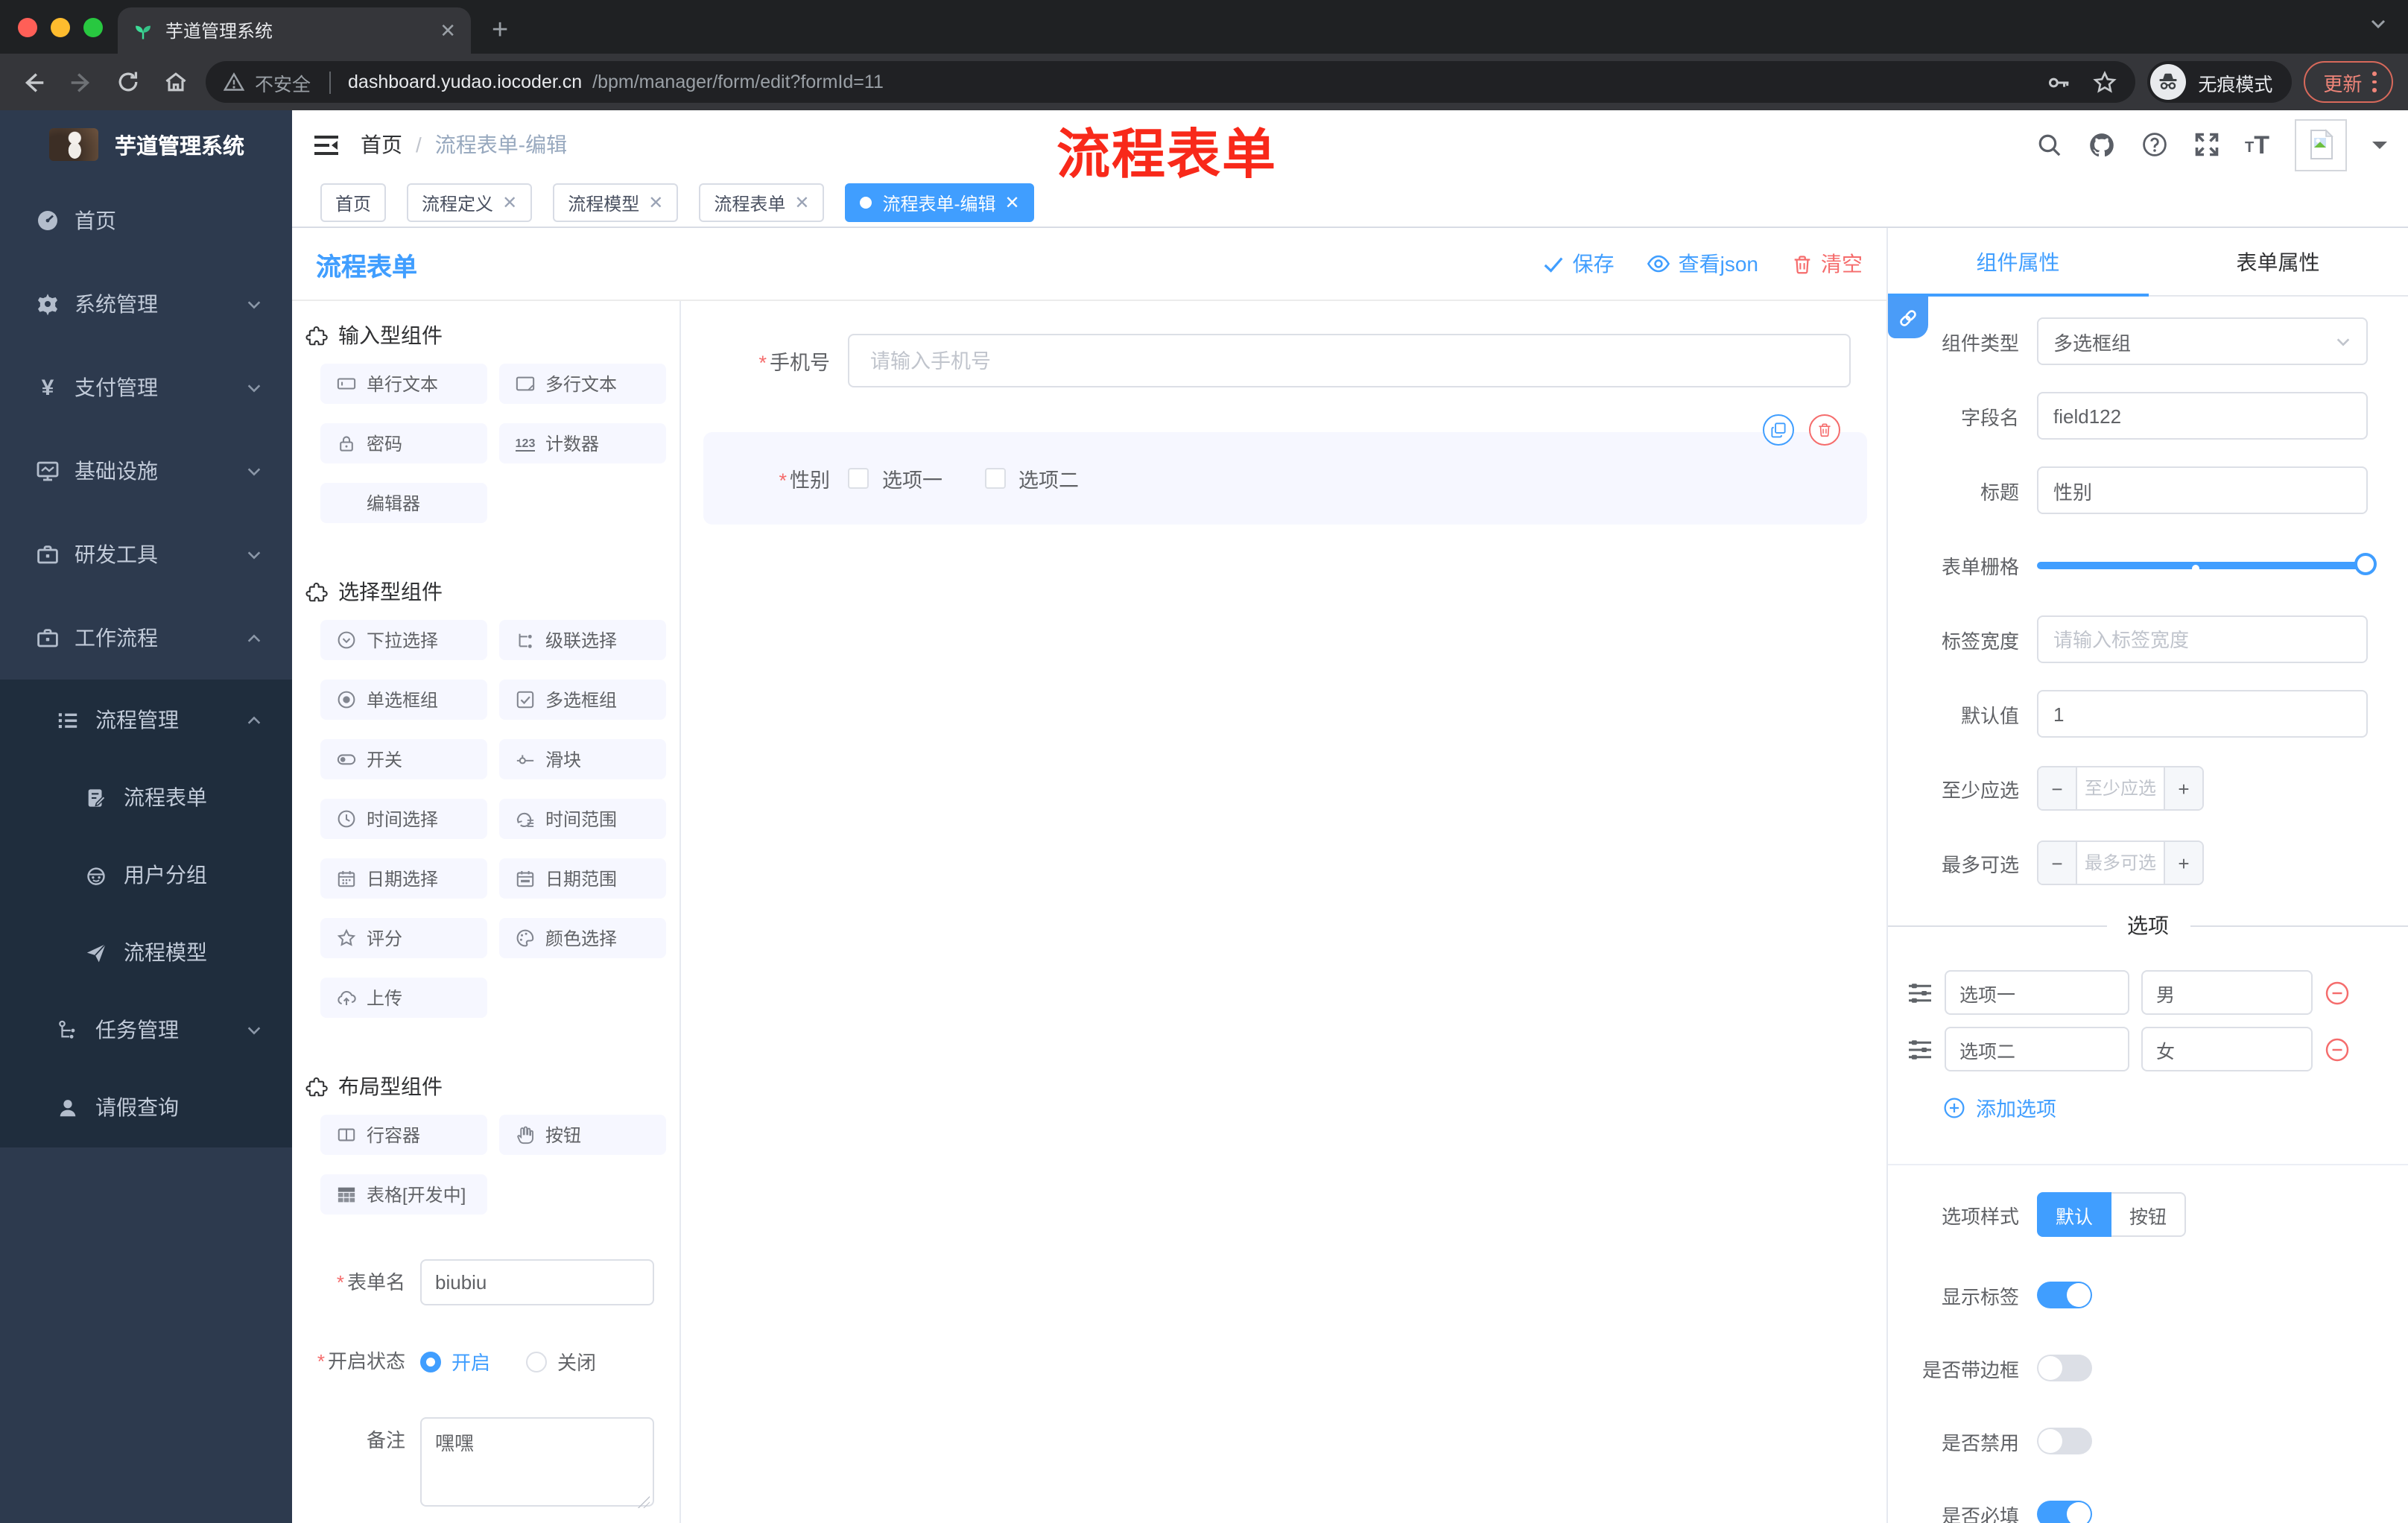 The height and width of the screenshot is (1523, 2408). Describe the element at coordinates (403, 1194) in the screenshot. I see `component-table-dev: 表格[开发中]` at that location.